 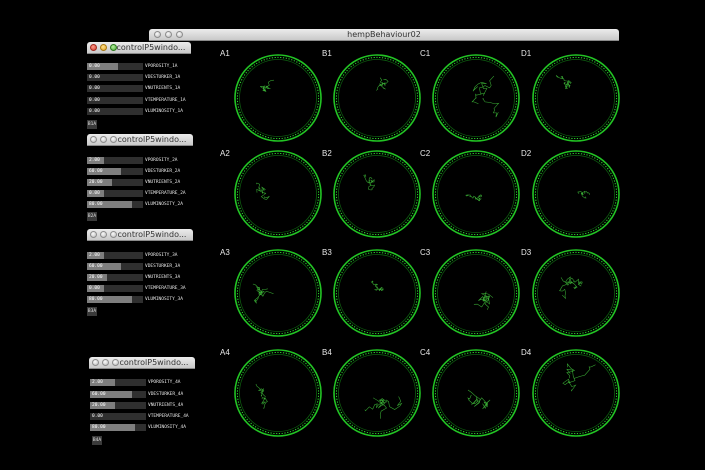 What do you see at coordinates (163, 266) in the screenshot?
I see `slider-label: VDESTURKER_3A` at bounding box center [163, 266].